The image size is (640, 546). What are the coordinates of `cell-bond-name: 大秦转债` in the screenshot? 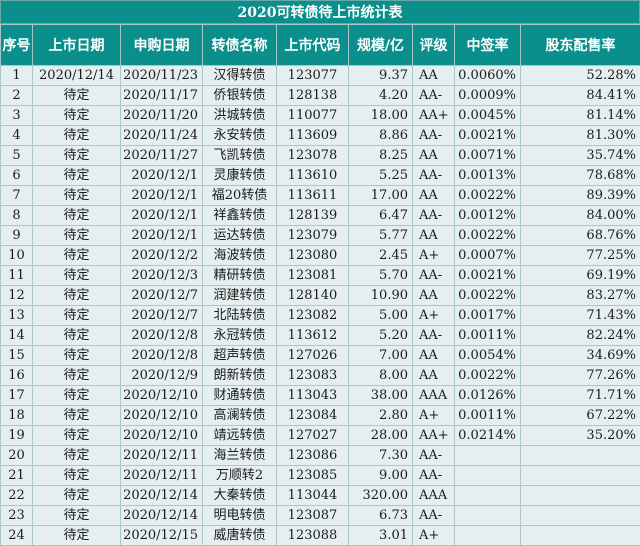 It's located at (240, 496).